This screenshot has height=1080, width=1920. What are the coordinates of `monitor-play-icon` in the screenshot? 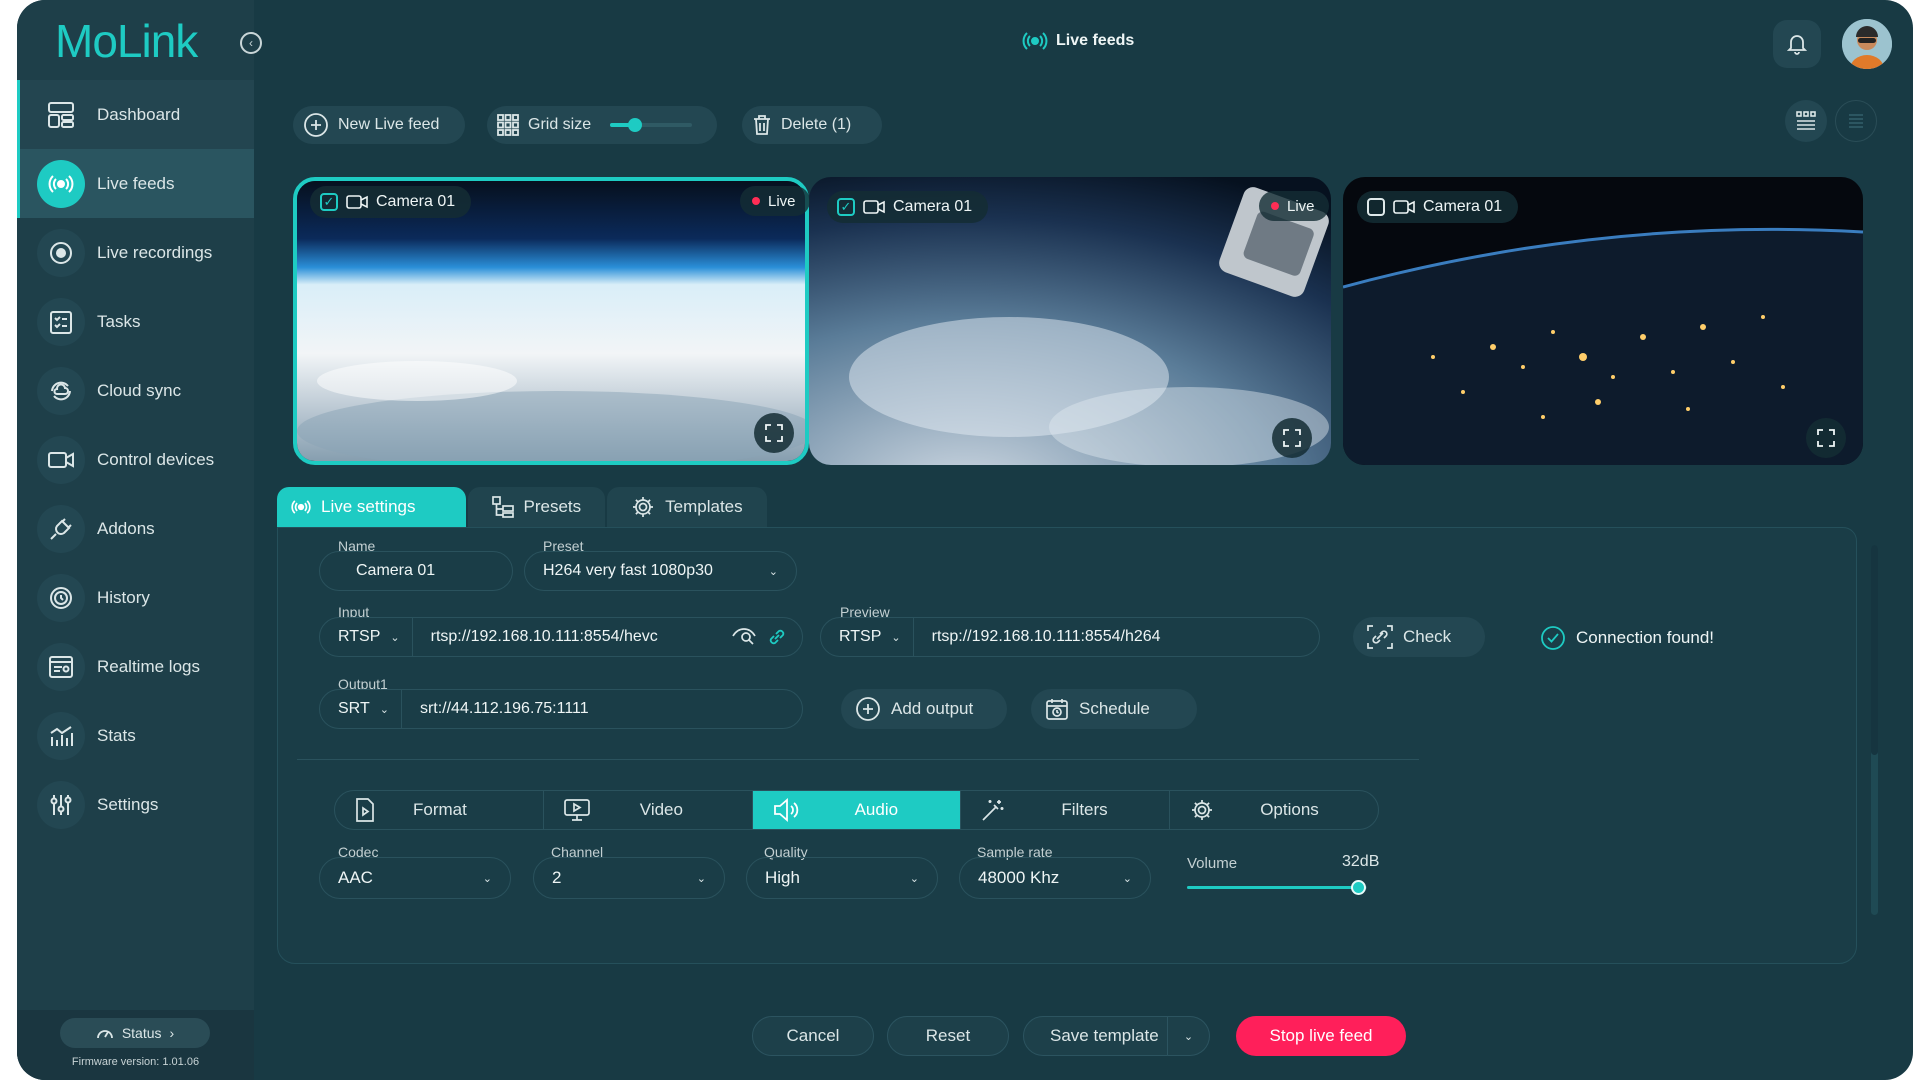 It's located at (576, 810).